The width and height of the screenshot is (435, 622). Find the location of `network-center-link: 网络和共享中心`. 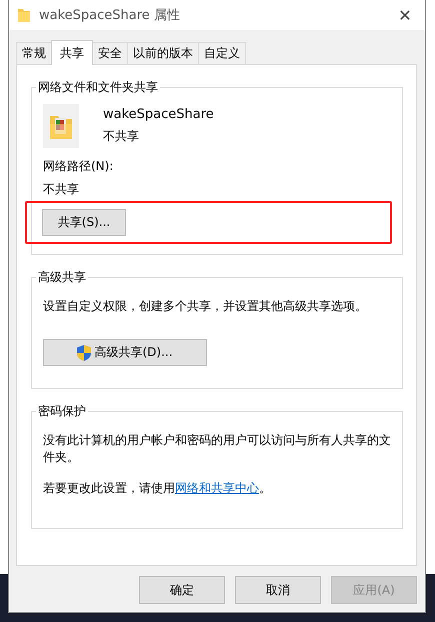

network-center-link: 网络和共享中心 is located at coordinates (217, 488).